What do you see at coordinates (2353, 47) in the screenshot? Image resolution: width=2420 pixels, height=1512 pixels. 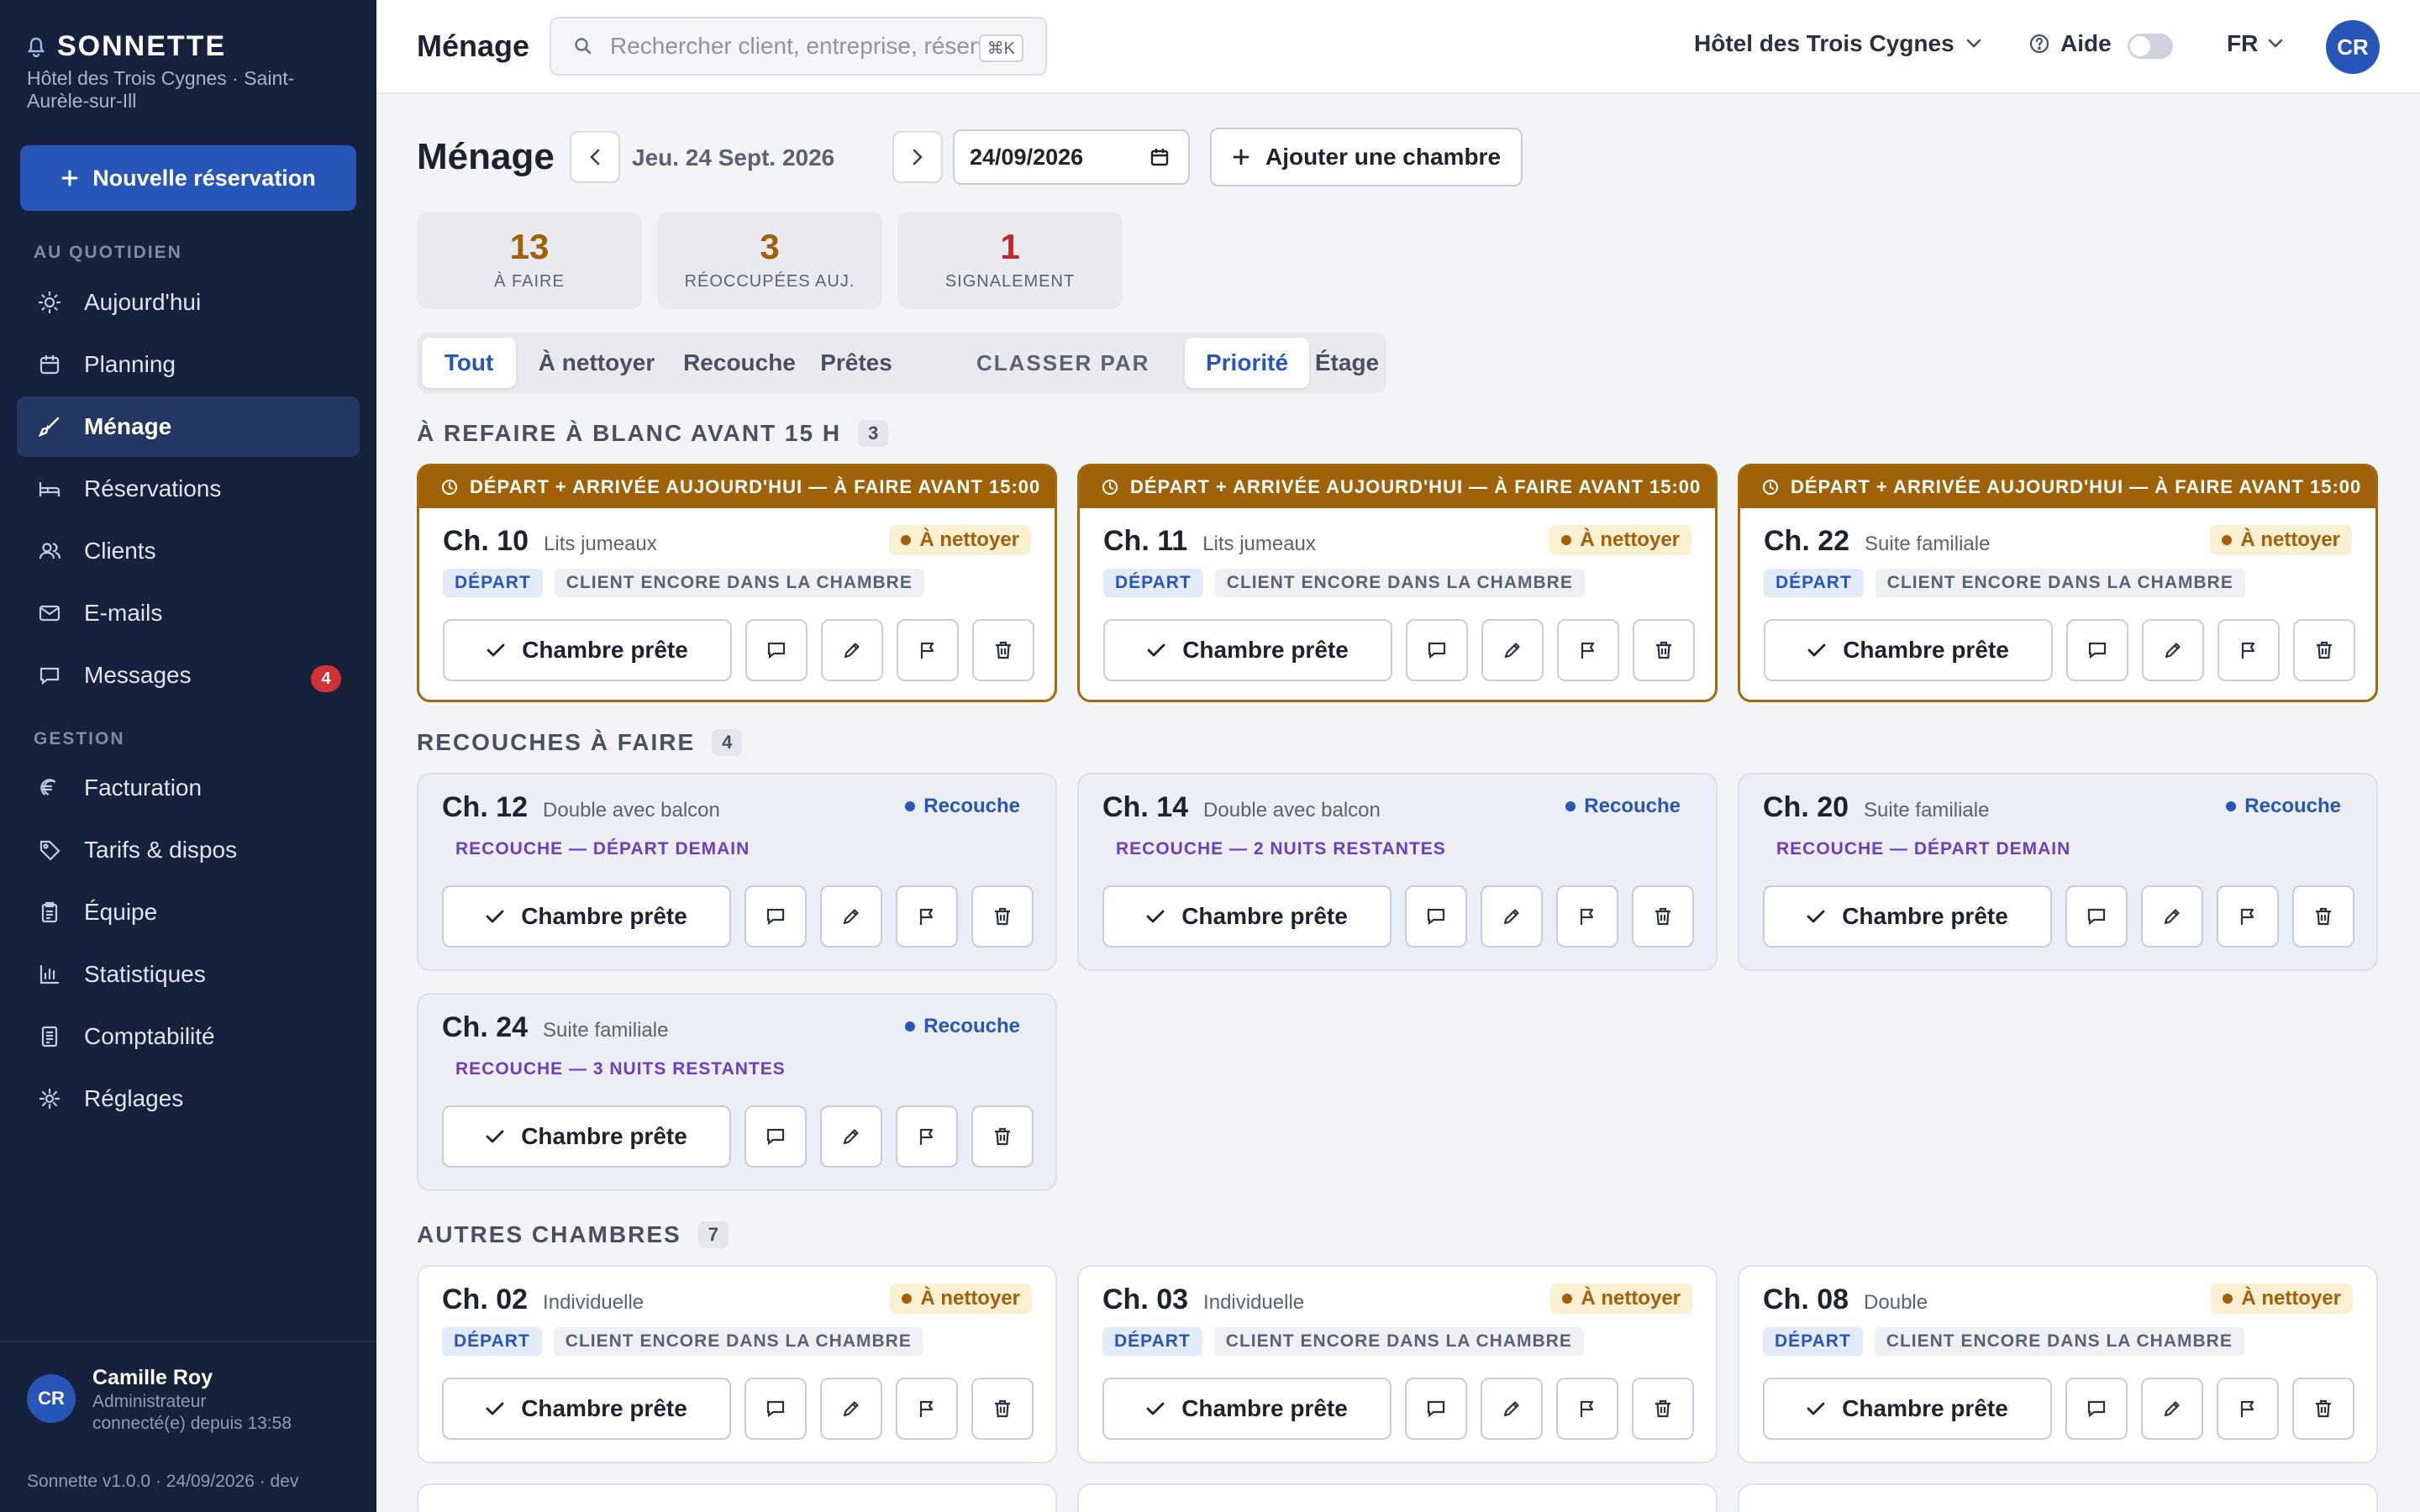 I see `avatar: CR` at bounding box center [2353, 47].